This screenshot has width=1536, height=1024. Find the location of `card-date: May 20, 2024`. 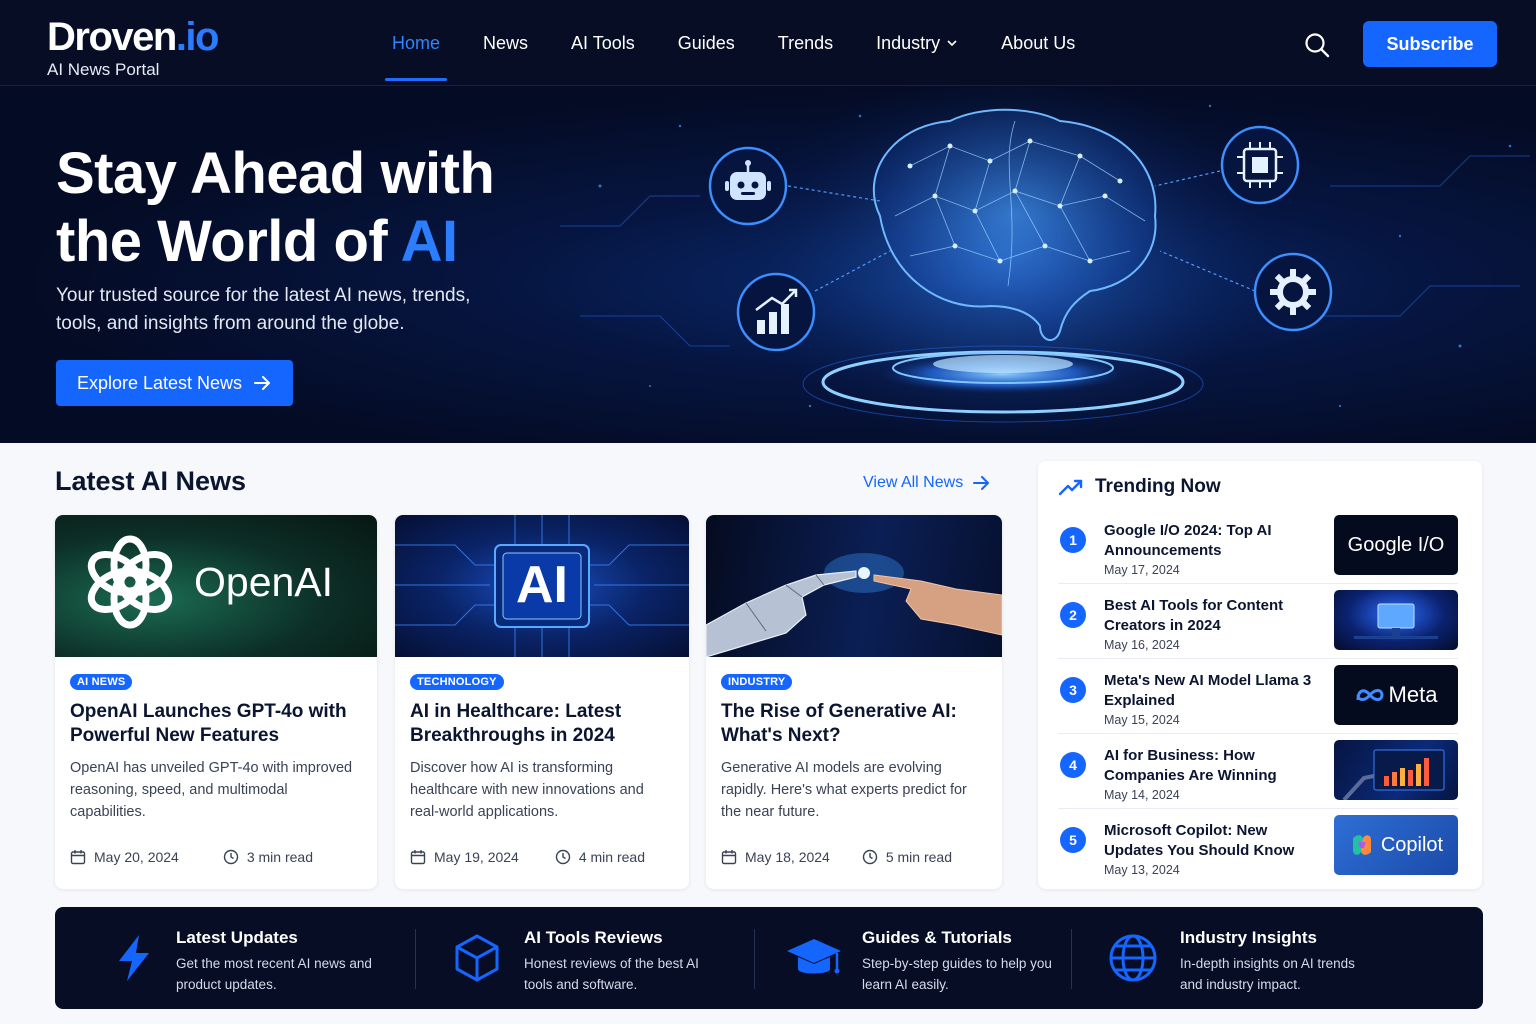

card-date: May 20, 2024 is located at coordinates (136, 857).